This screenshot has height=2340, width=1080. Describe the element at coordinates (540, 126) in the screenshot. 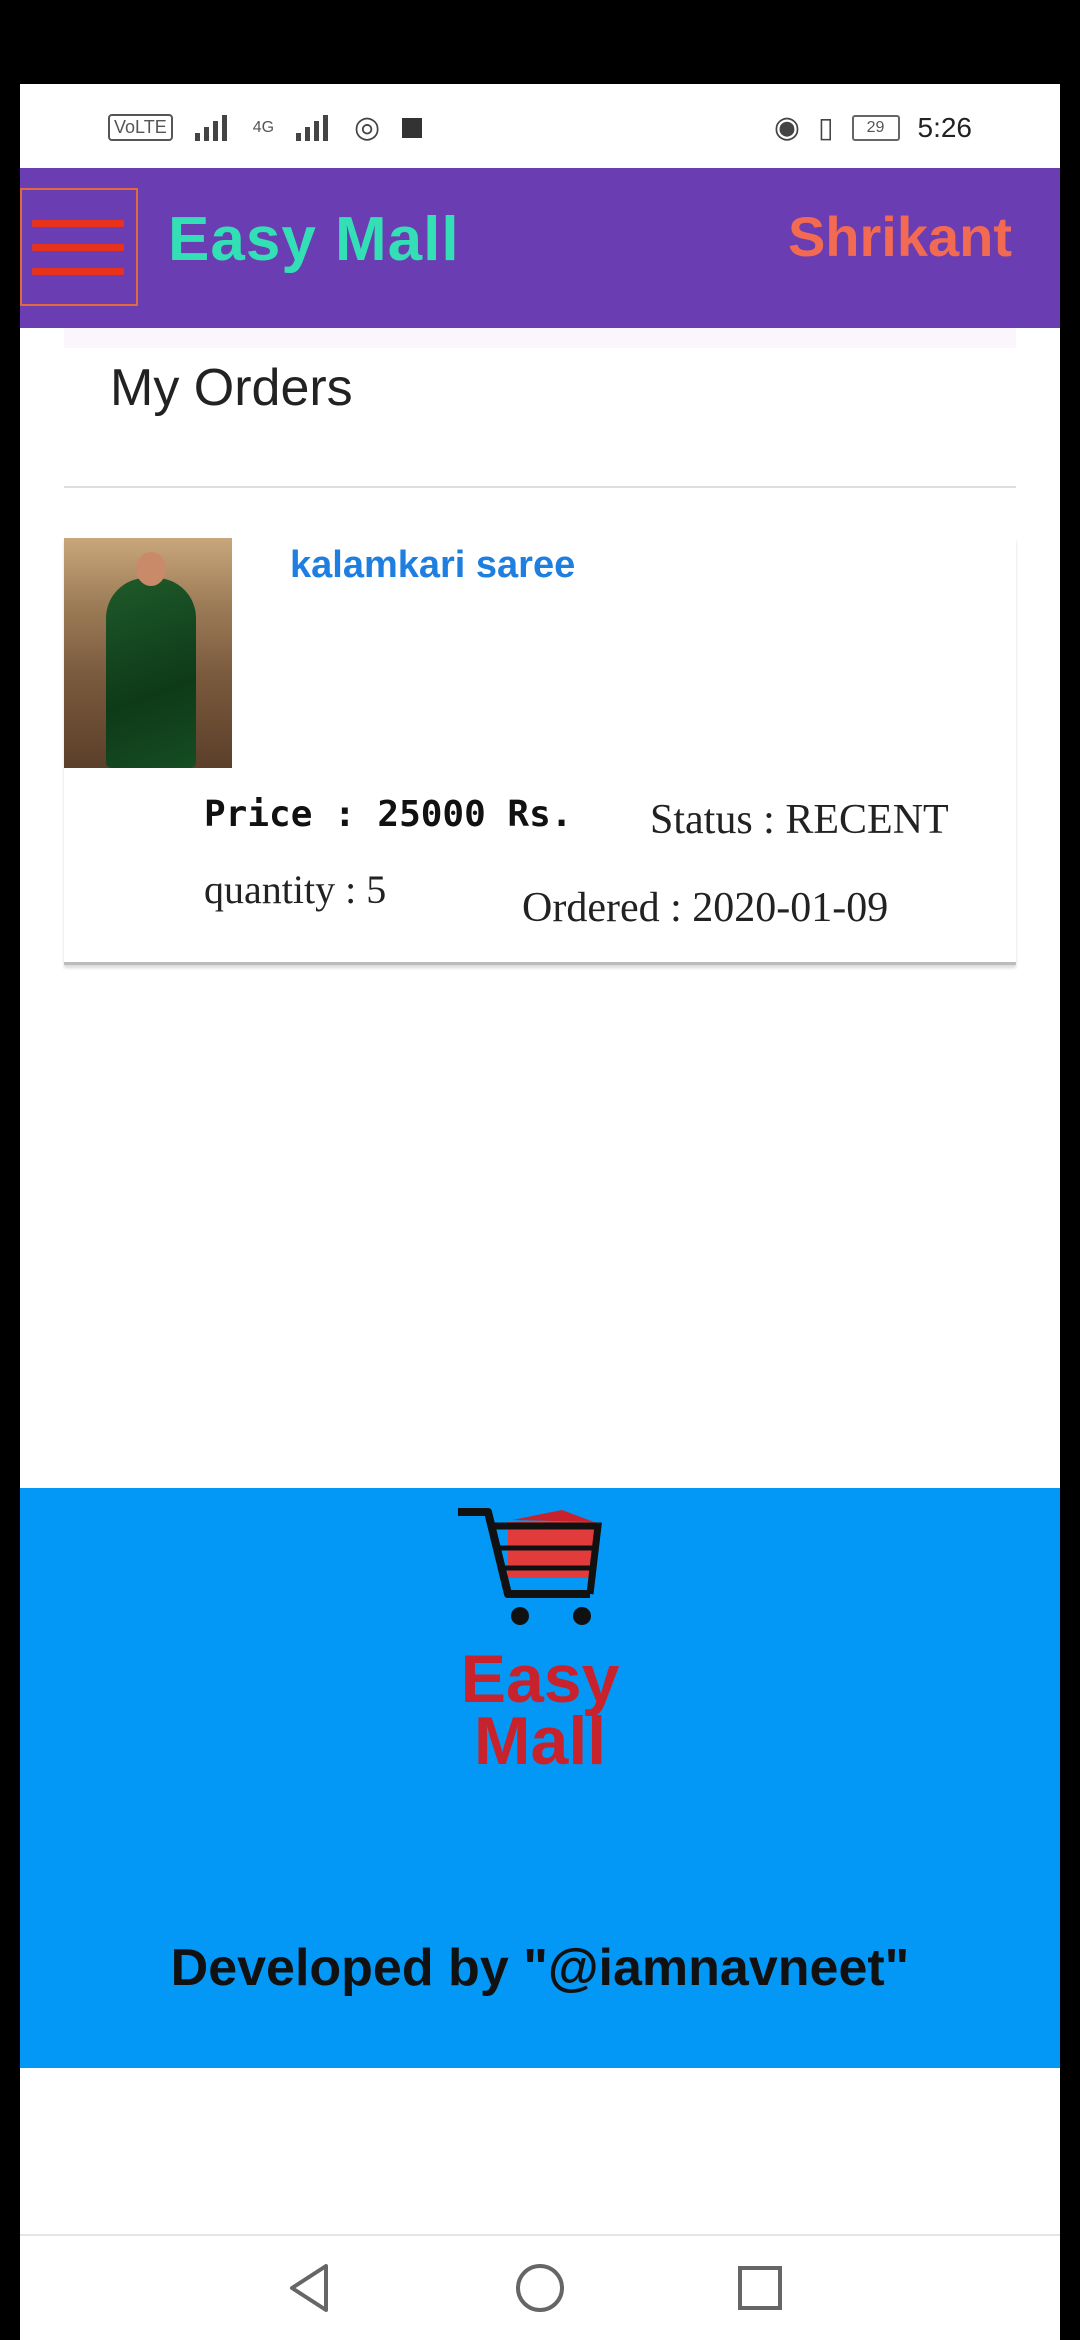

I see `status-bar: VoLTE 4G ◎ ◉ ▯ 29 5:26` at that location.